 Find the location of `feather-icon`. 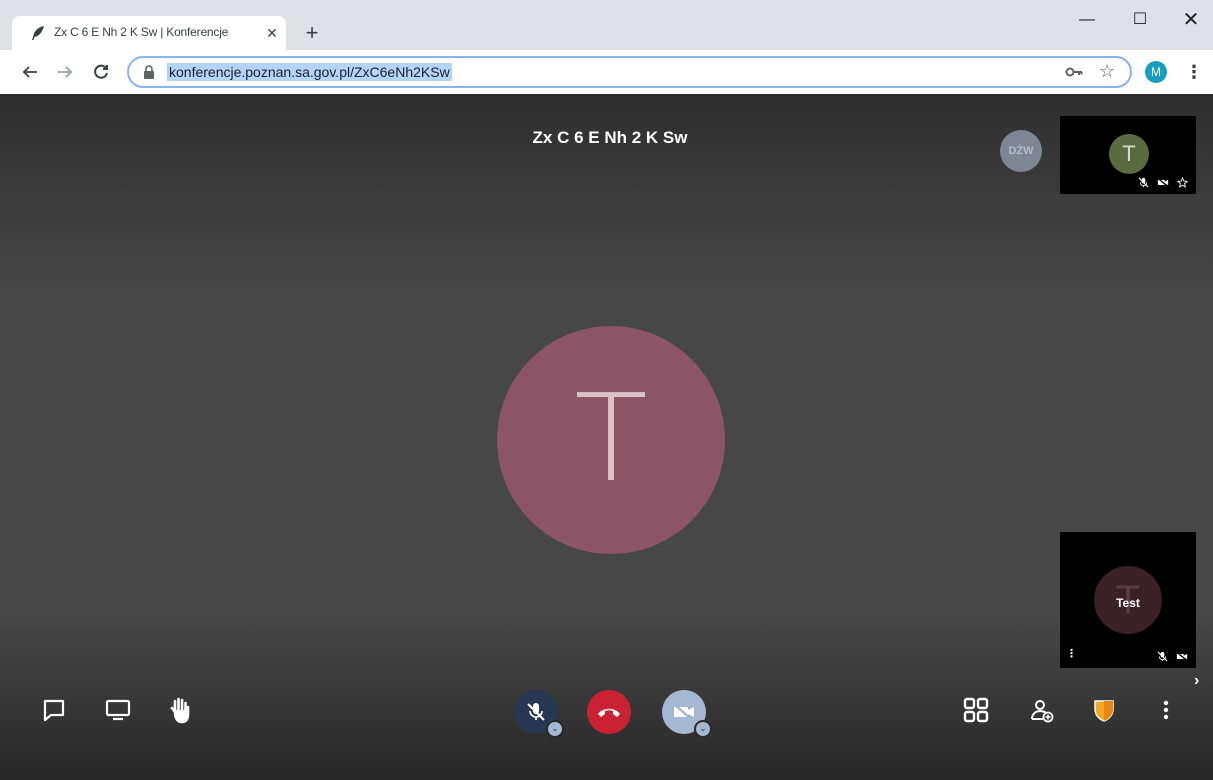

feather-icon is located at coordinates (38, 33).